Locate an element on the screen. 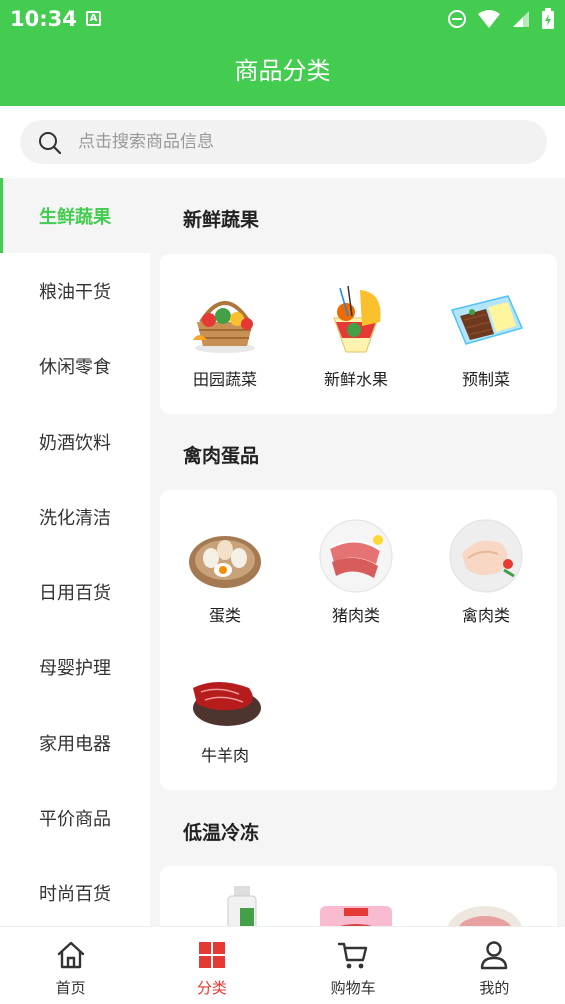 Image resolution: width=565 pixels, height=1004 pixels. sidebar-item-label: 日用百货 is located at coordinates (75, 594).